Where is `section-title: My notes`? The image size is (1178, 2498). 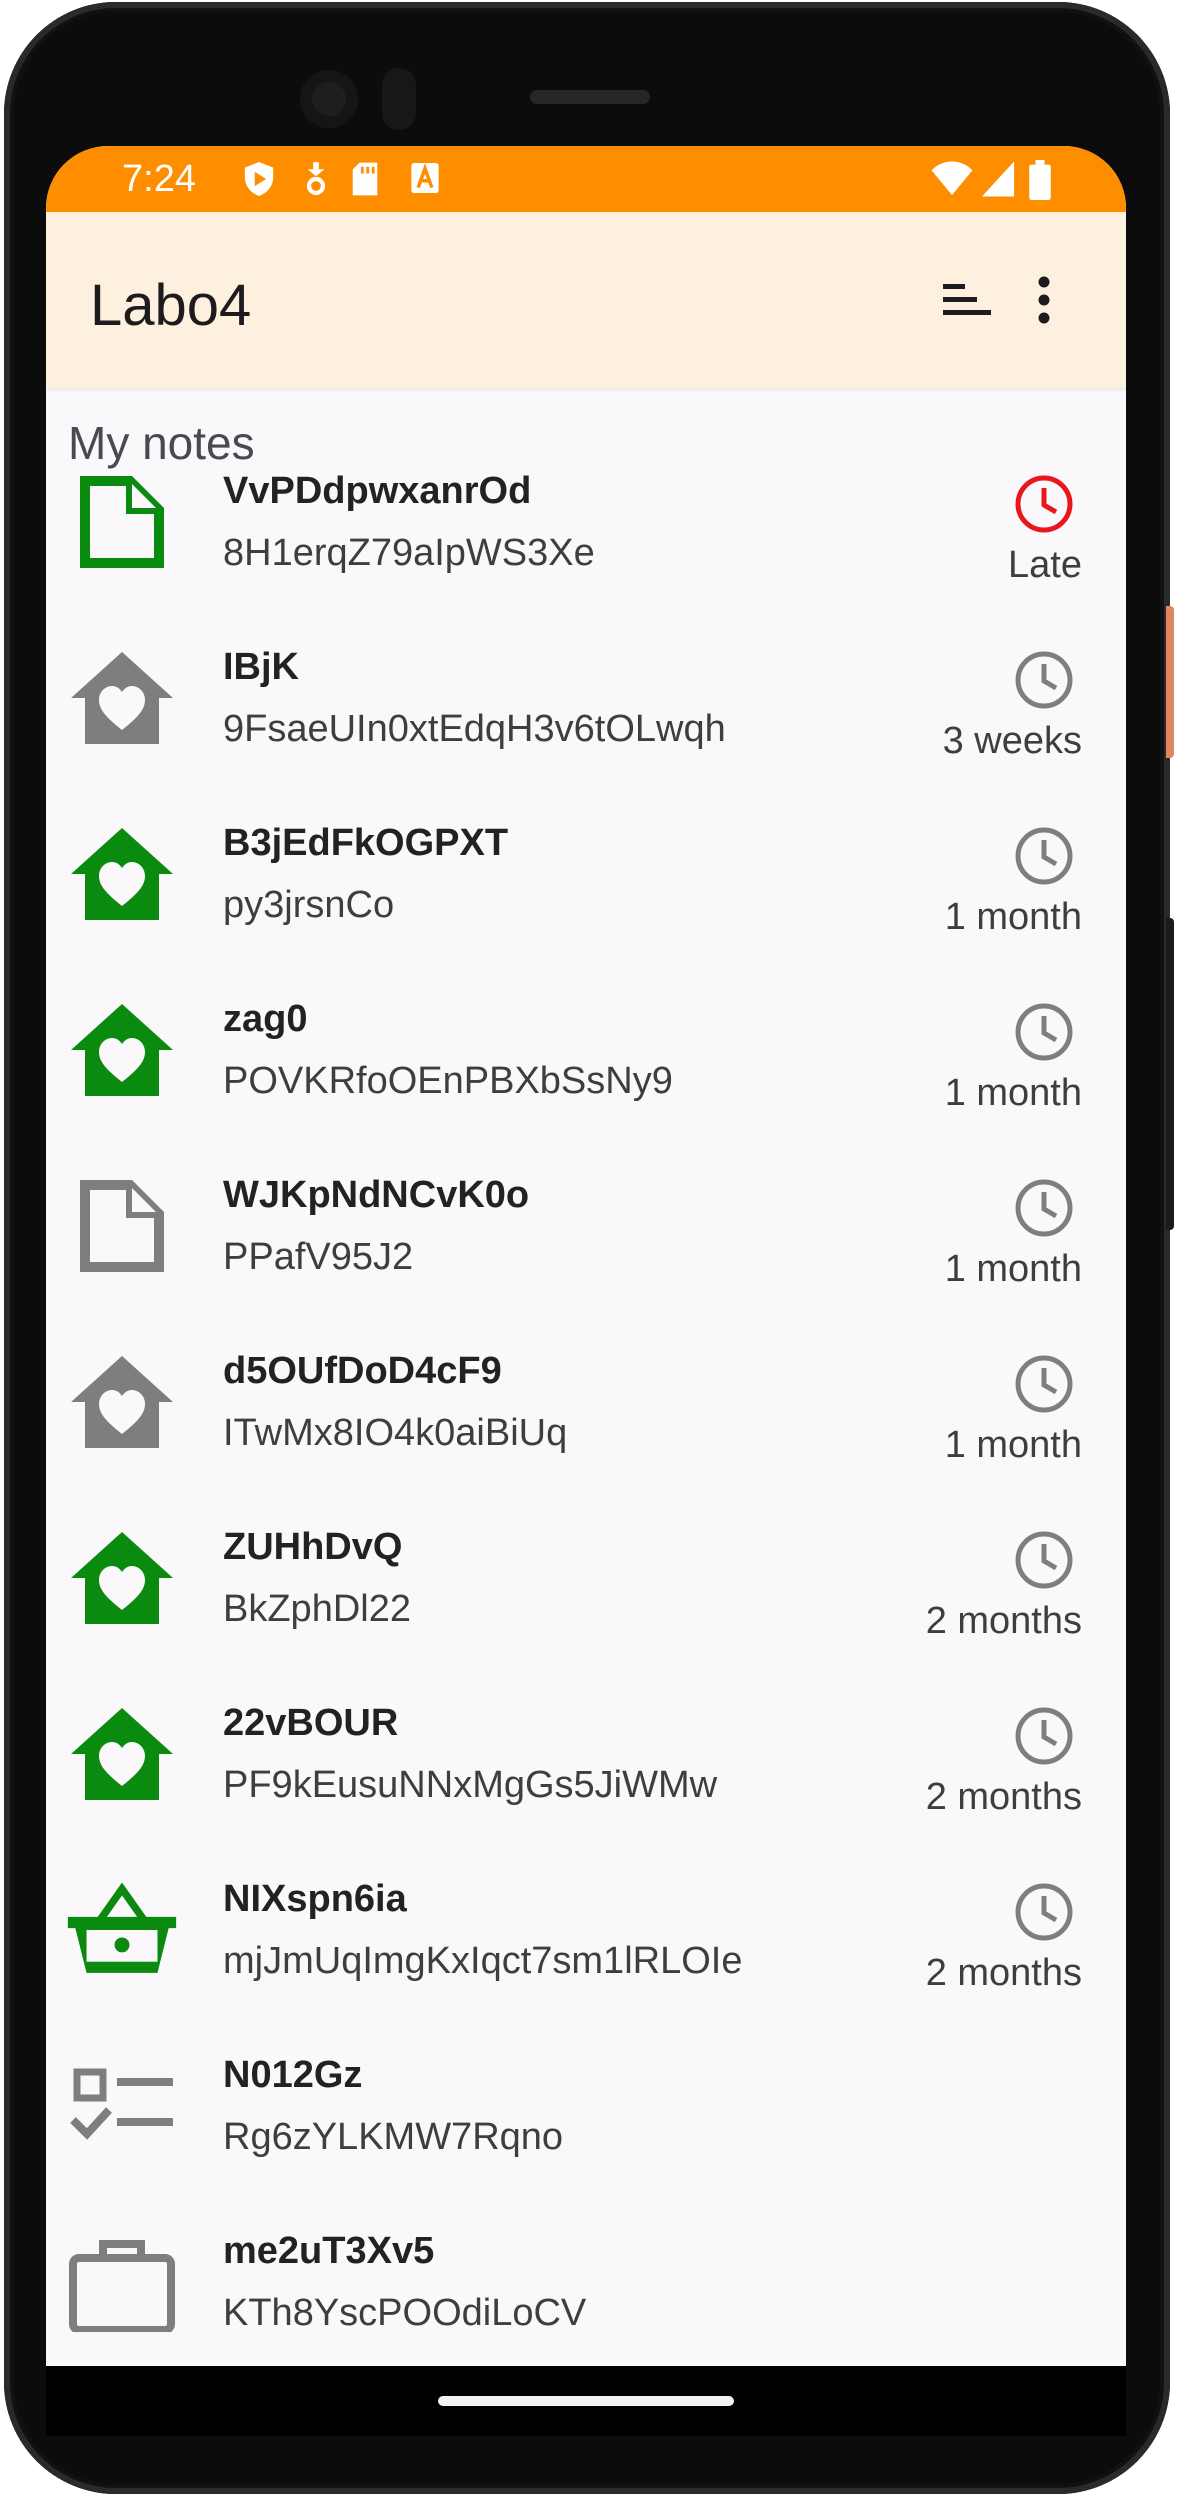 section-title: My notes is located at coordinates (161, 443).